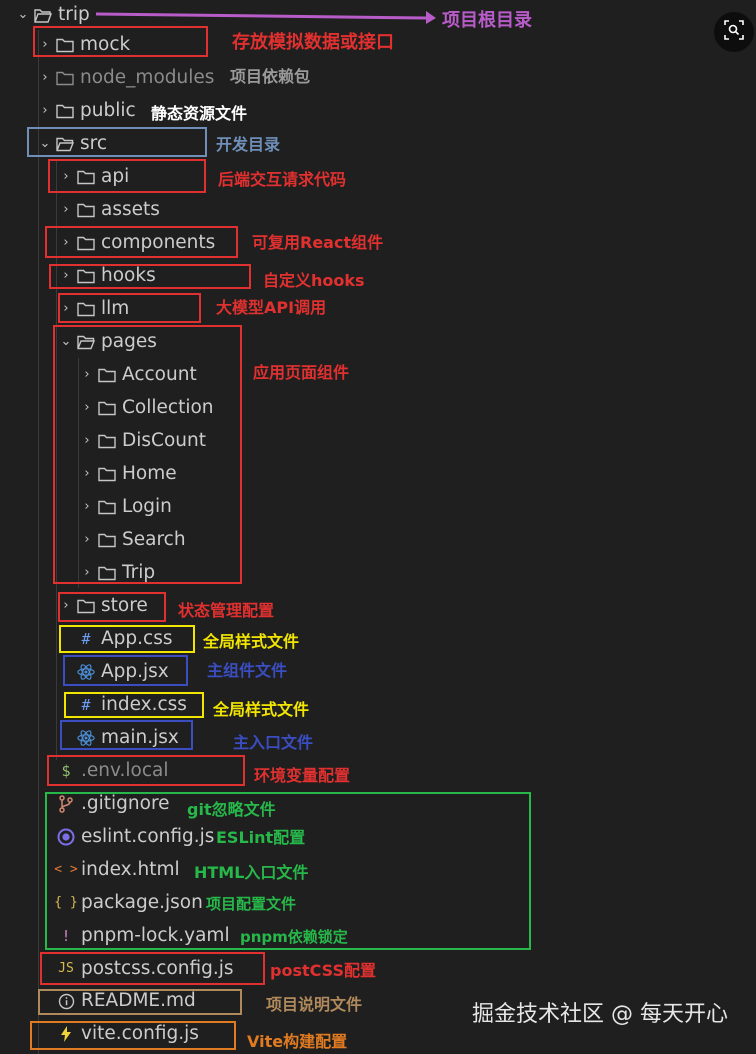 The height and width of the screenshot is (1054, 756). I want to click on note-components: 可复用React组件, so click(318, 242).